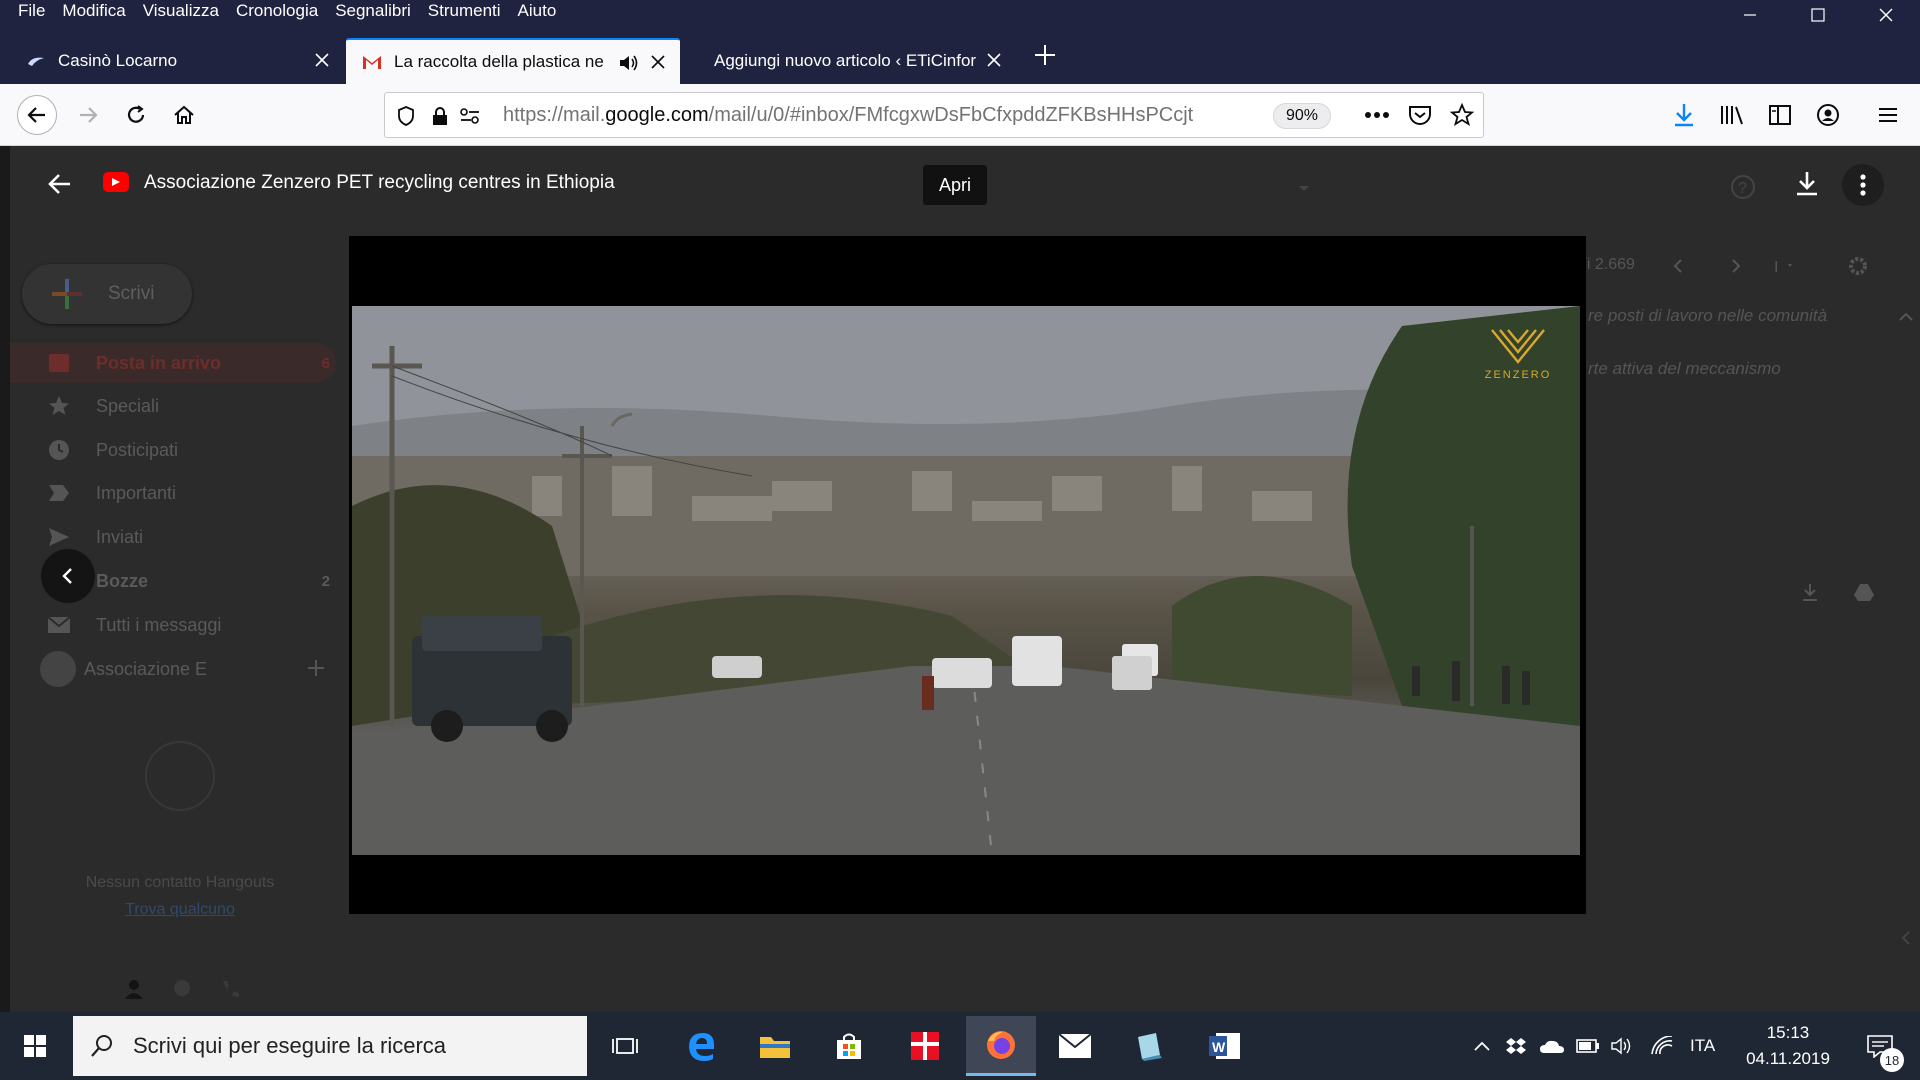  Describe the element at coordinates (1858, 266) in the screenshot. I see `gear-icon` at that location.